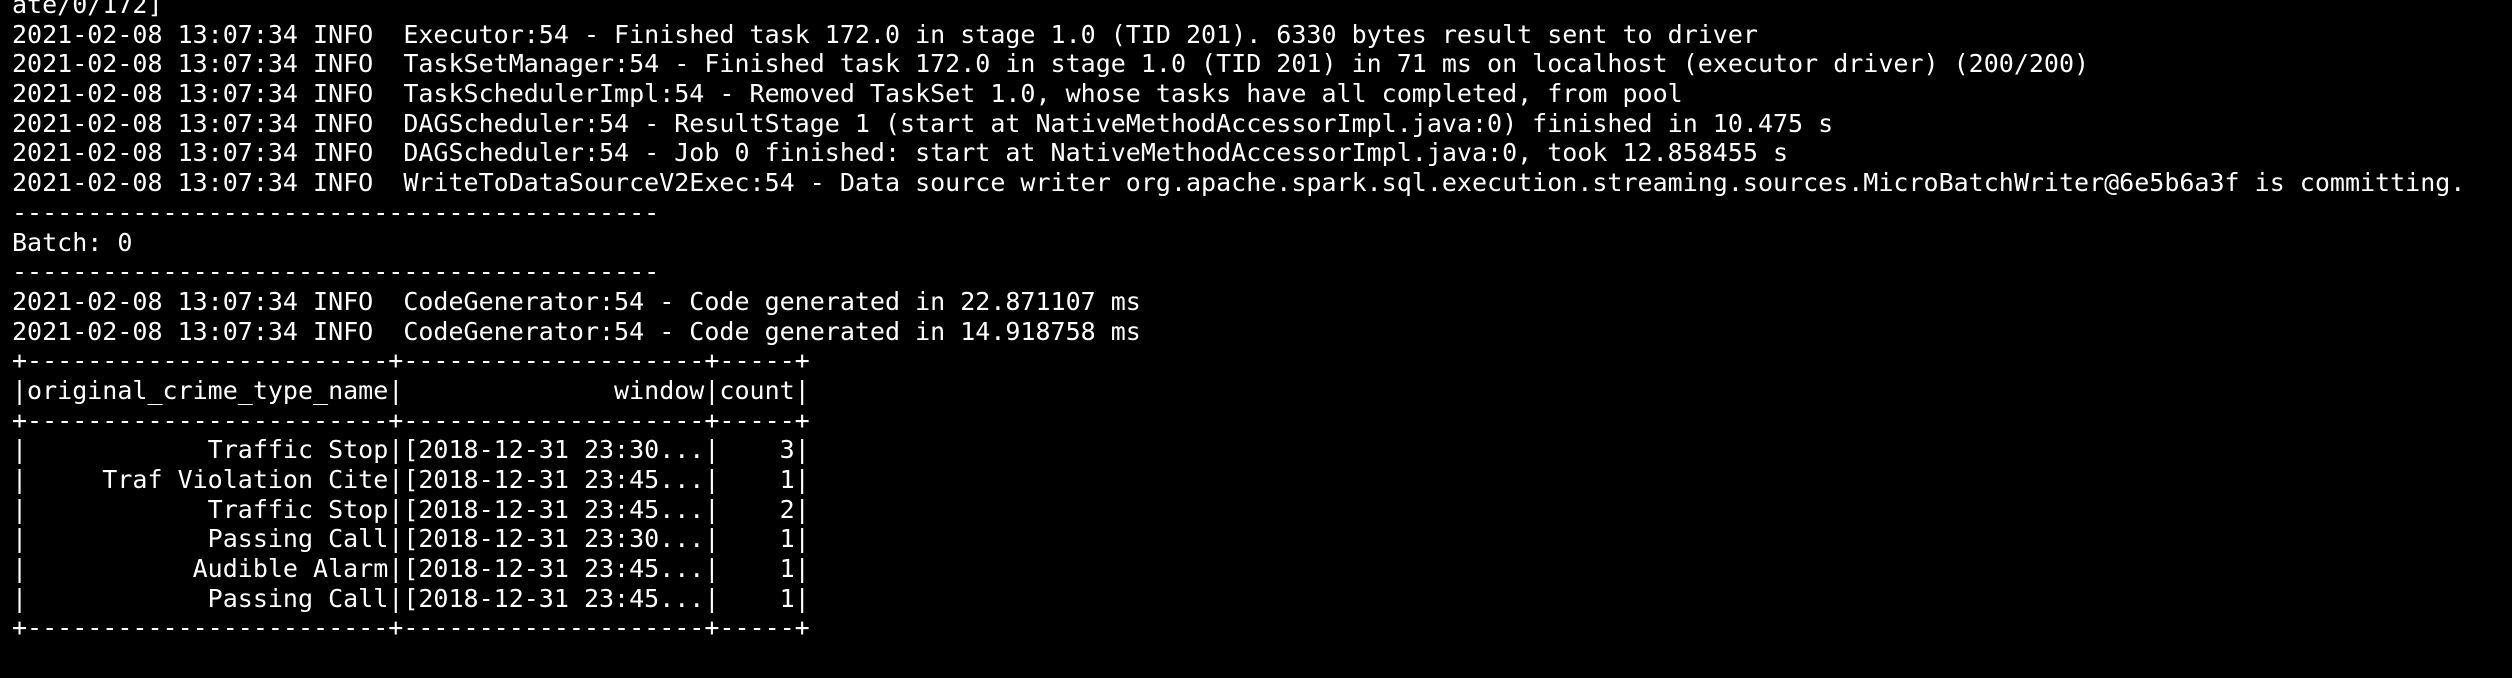 The width and height of the screenshot is (2512, 678). I want to click on batch-label: Batch: 0, so click(72, 242).